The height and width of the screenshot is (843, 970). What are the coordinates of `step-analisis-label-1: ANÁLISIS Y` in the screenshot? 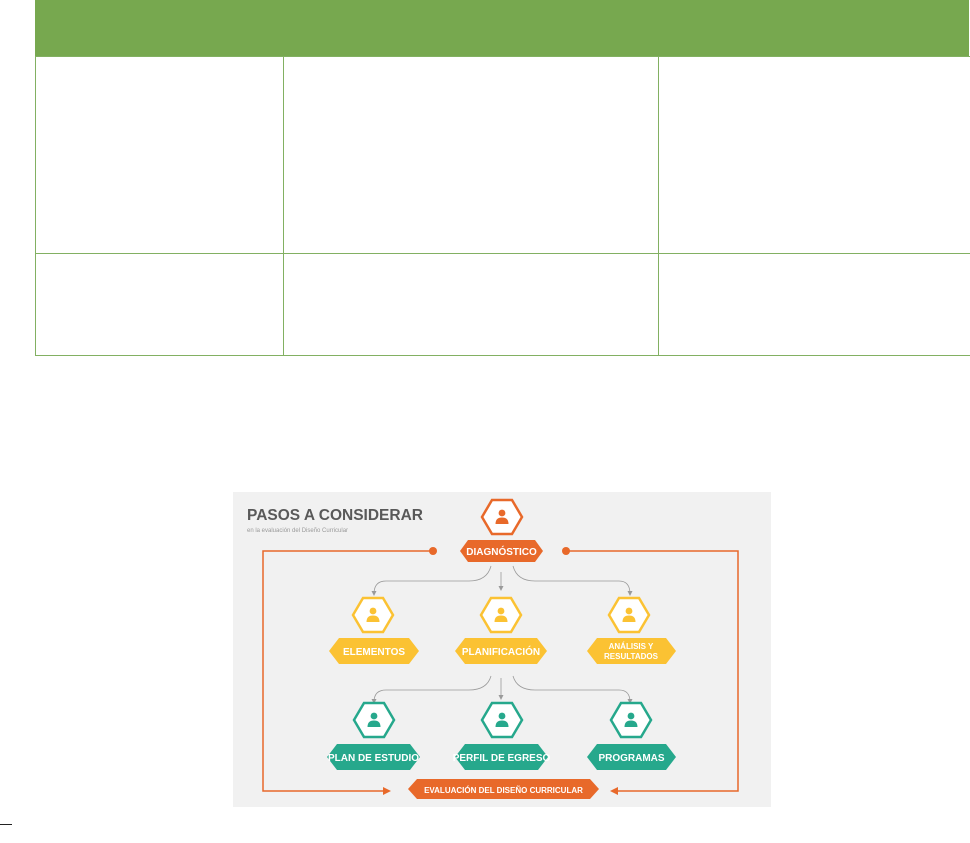 It's located at (631, 646).